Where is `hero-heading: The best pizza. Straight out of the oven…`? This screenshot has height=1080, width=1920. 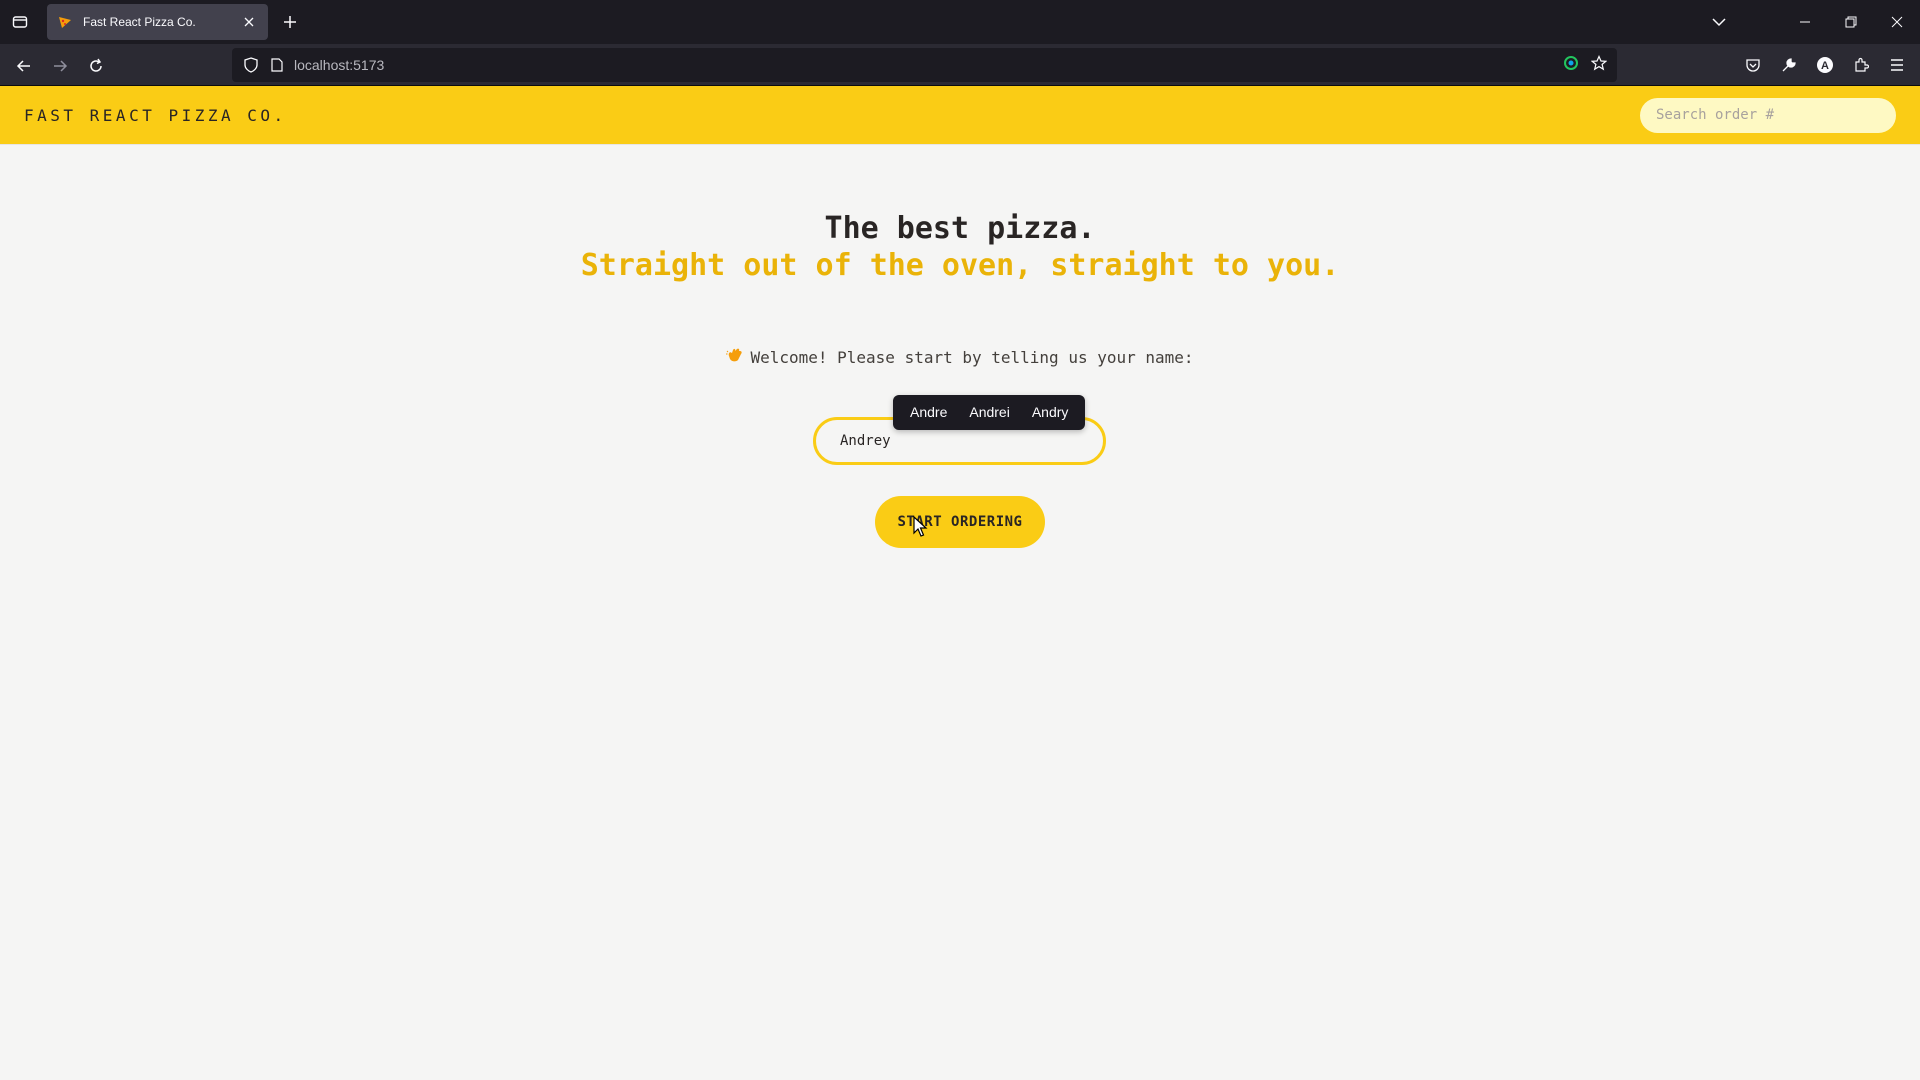
hero-heading: The best pizza. Straight out of the oven… is located at coordinates (960, 247).